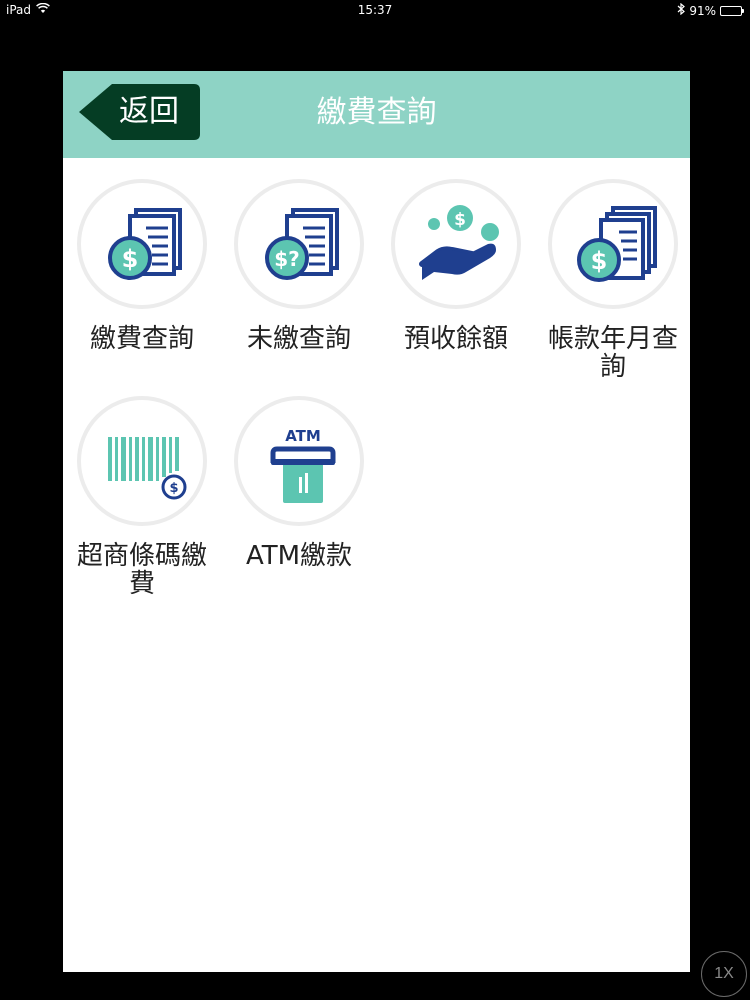 Image resolution: width=750 pixels, height=1000 pixels. I want to click on atm-icon-text: ATM, so click(303, 436).